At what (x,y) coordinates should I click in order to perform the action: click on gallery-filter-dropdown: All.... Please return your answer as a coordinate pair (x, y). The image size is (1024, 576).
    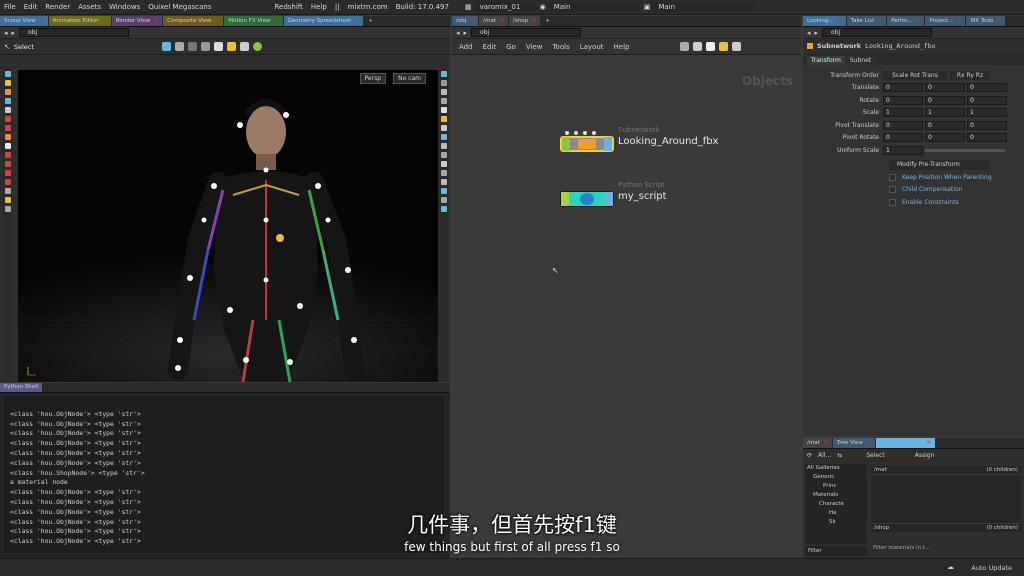
    Looking at the image, I should click on (824, 455).